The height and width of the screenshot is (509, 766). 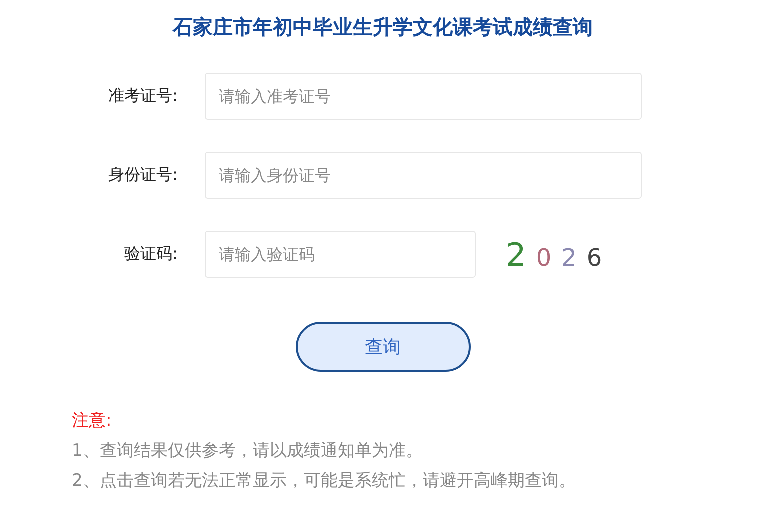 What do you see at coordinates (383, 347) in the screenshot?
I see `query-button: 查询` at bounding box center [383, 347].